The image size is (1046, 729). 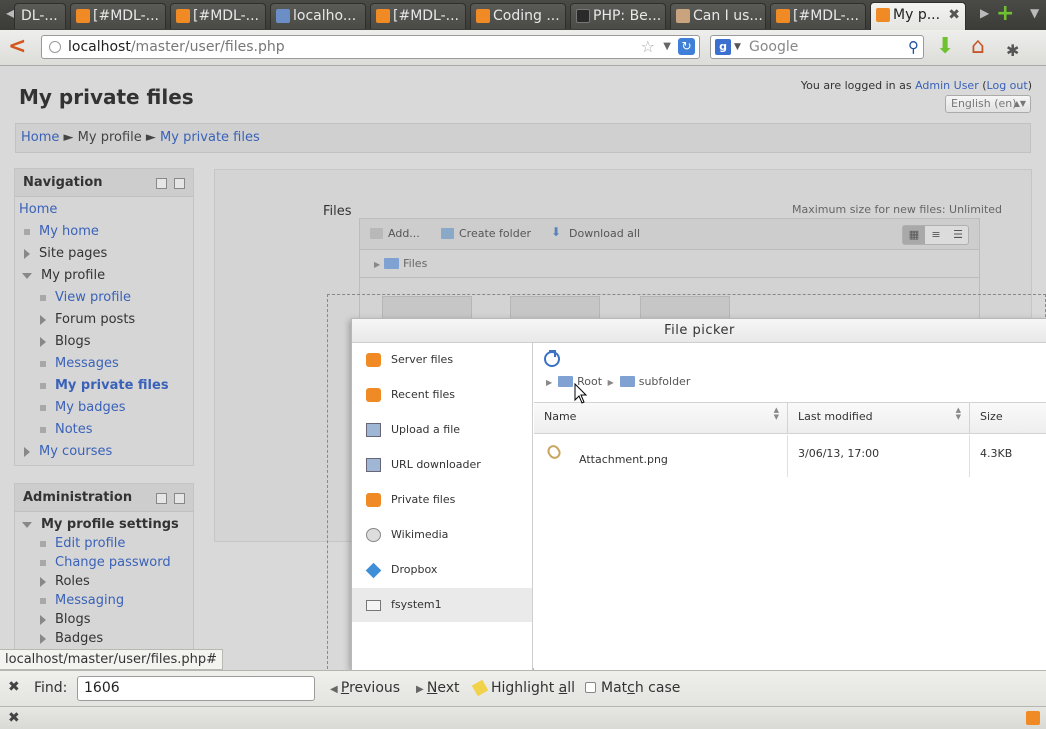 I want to click on find-input: 1606, so click(x=196, y=688).